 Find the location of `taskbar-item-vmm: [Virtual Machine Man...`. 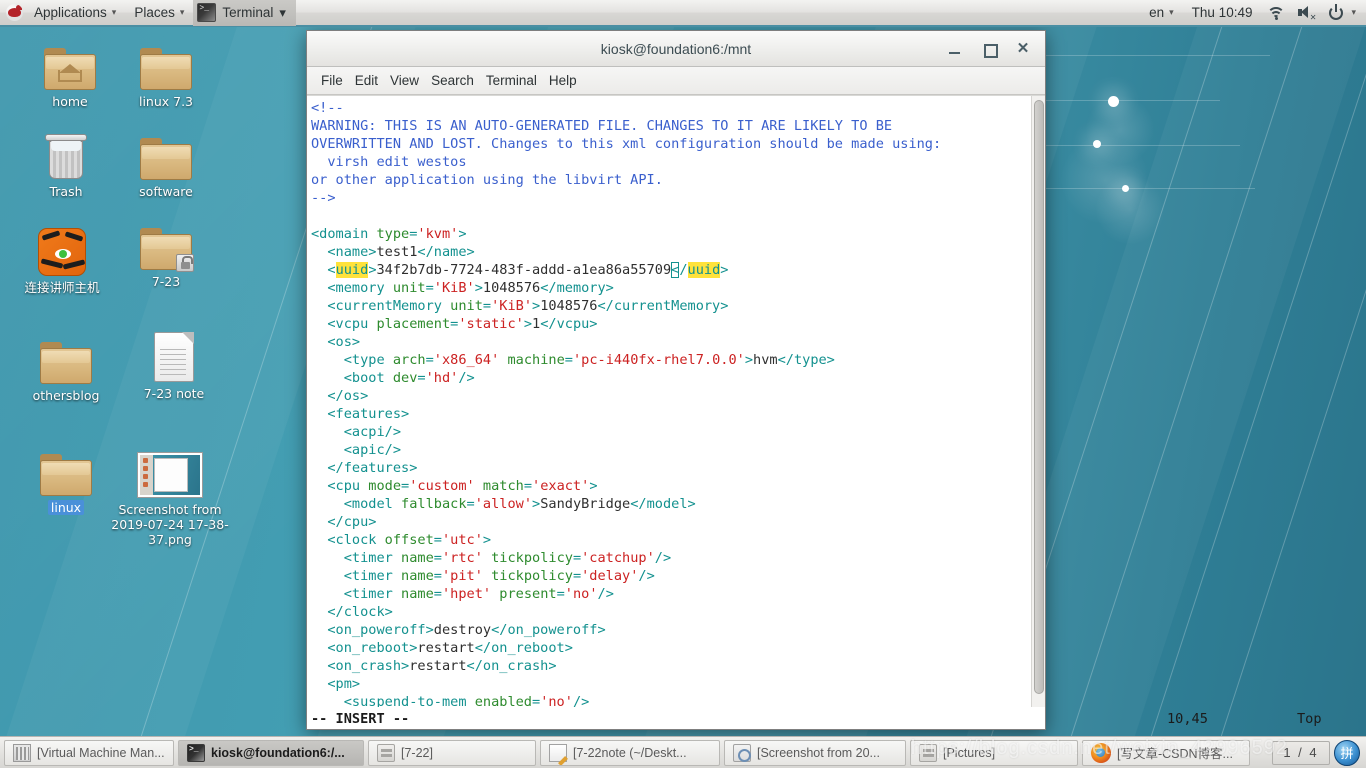

taskbar-item-vmm: [Virtual Machine Man... is located at coordinates (89, 752).